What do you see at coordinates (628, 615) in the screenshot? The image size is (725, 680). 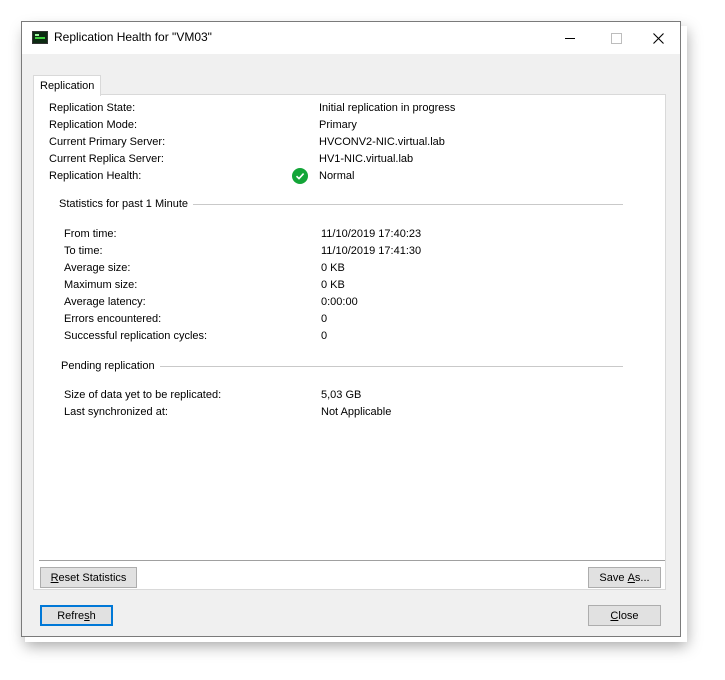 I see `close-label-post: lose` at bounding box center [628, 615].